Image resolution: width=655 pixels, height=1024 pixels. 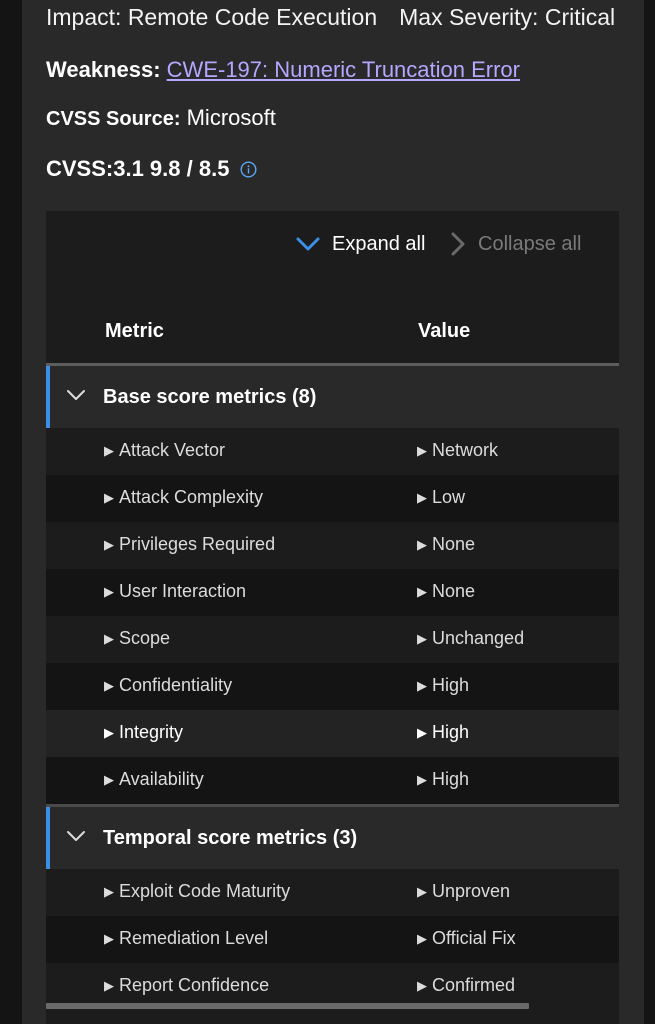 I want to click on metric-cell: ▶ Confidentiality, so click(x=168, y=685).